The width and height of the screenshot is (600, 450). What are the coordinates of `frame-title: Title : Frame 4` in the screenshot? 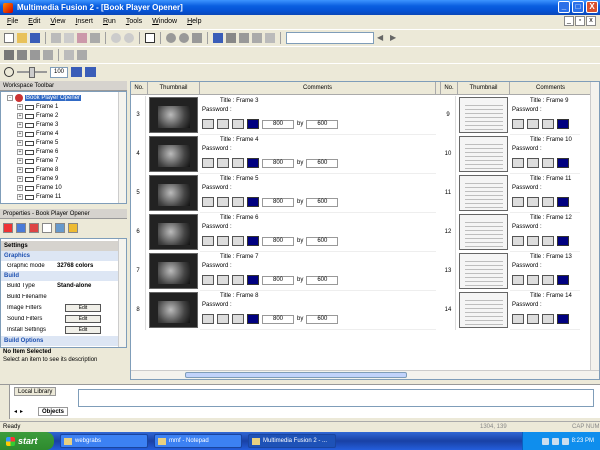 It's located at (239, 140).